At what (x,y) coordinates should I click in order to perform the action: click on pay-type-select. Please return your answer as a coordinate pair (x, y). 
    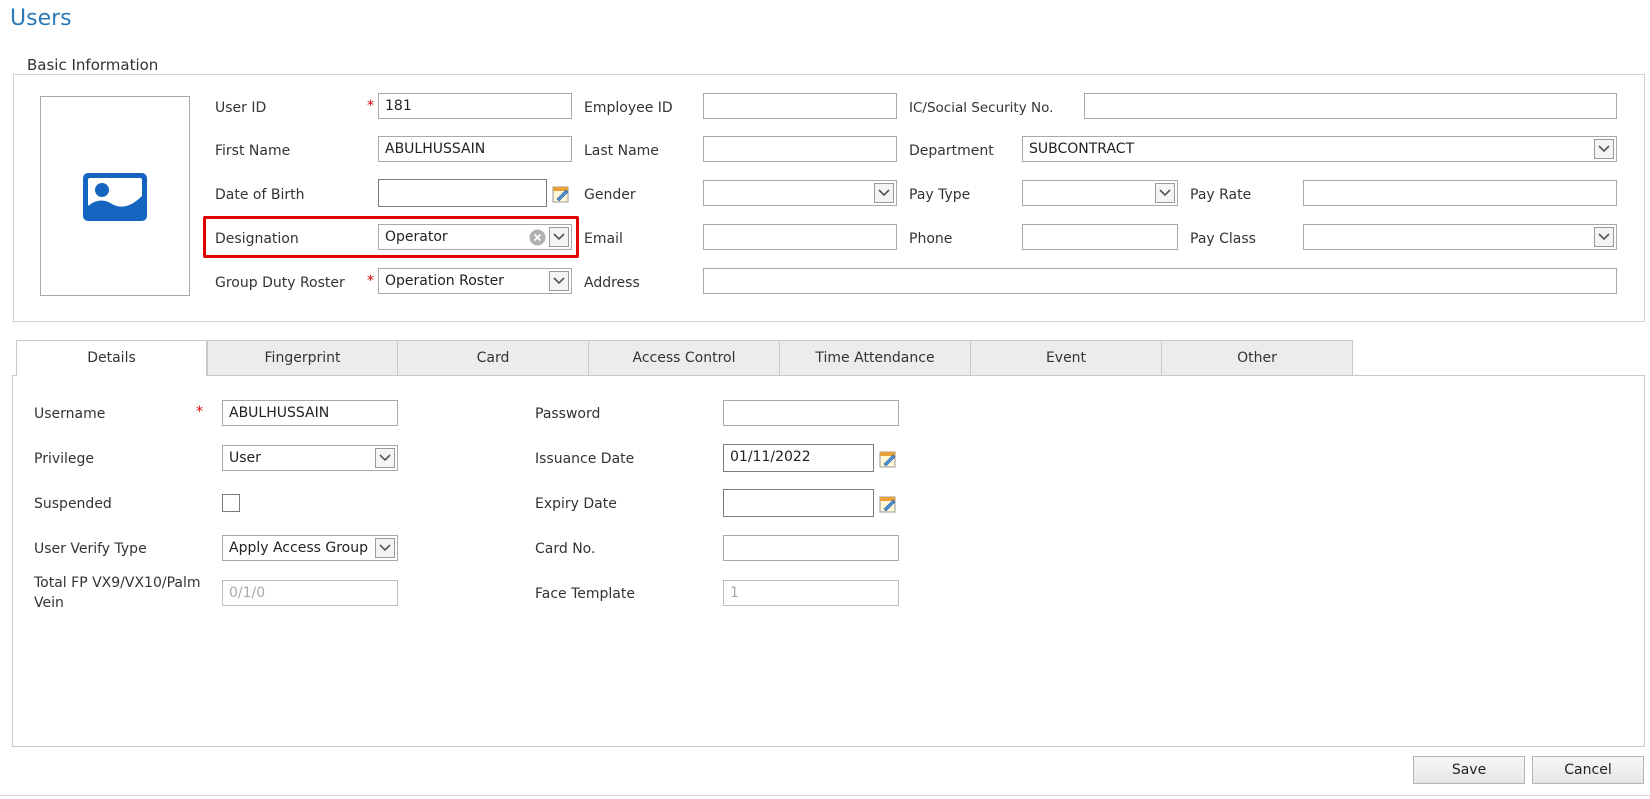
    Looking at the image, I should click on (1100, 193).